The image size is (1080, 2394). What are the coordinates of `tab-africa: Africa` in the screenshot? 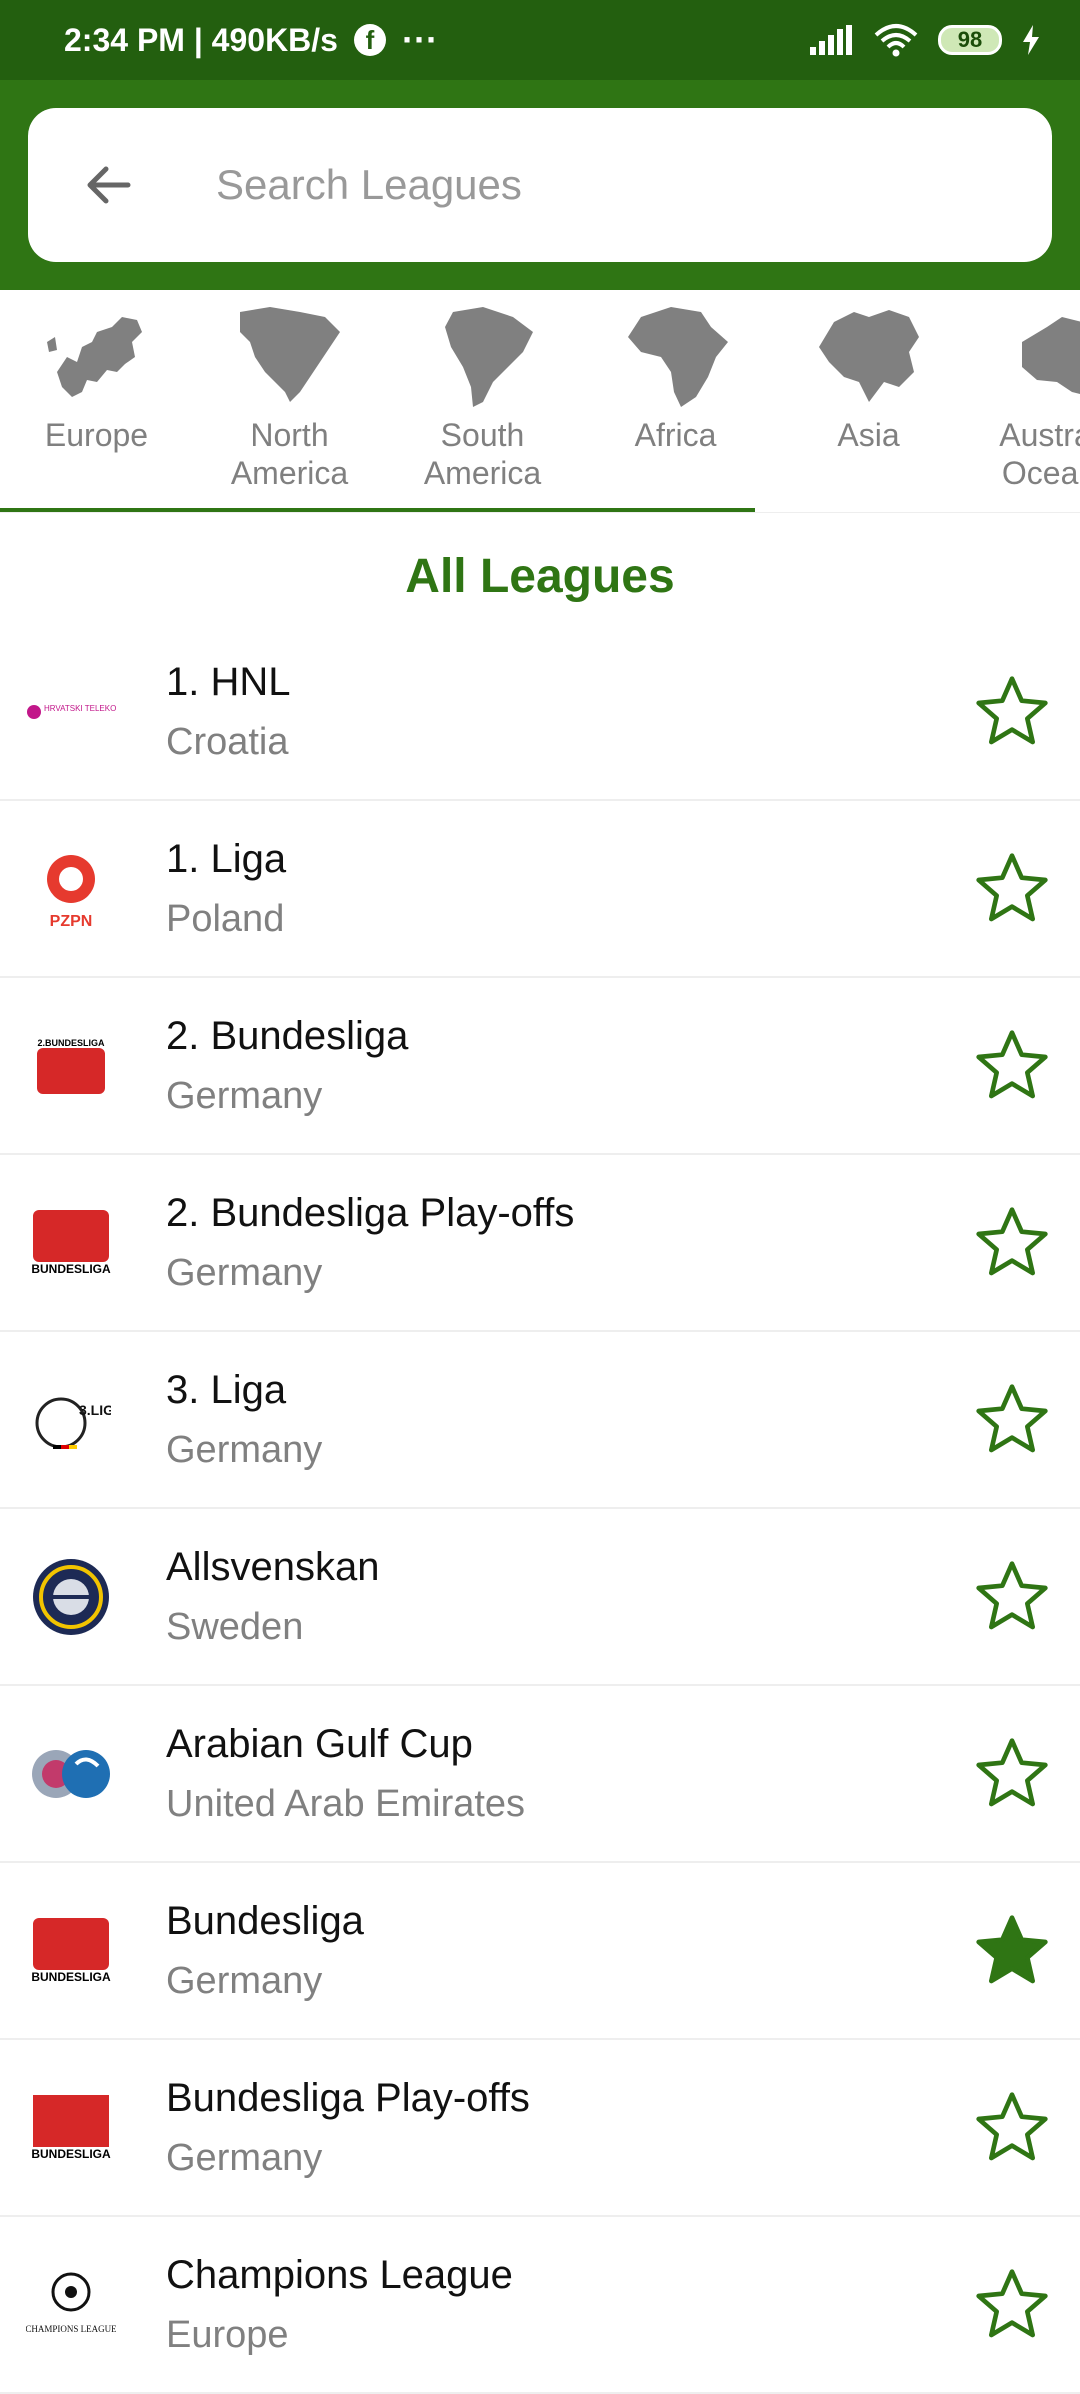 It's located at (675, 401).